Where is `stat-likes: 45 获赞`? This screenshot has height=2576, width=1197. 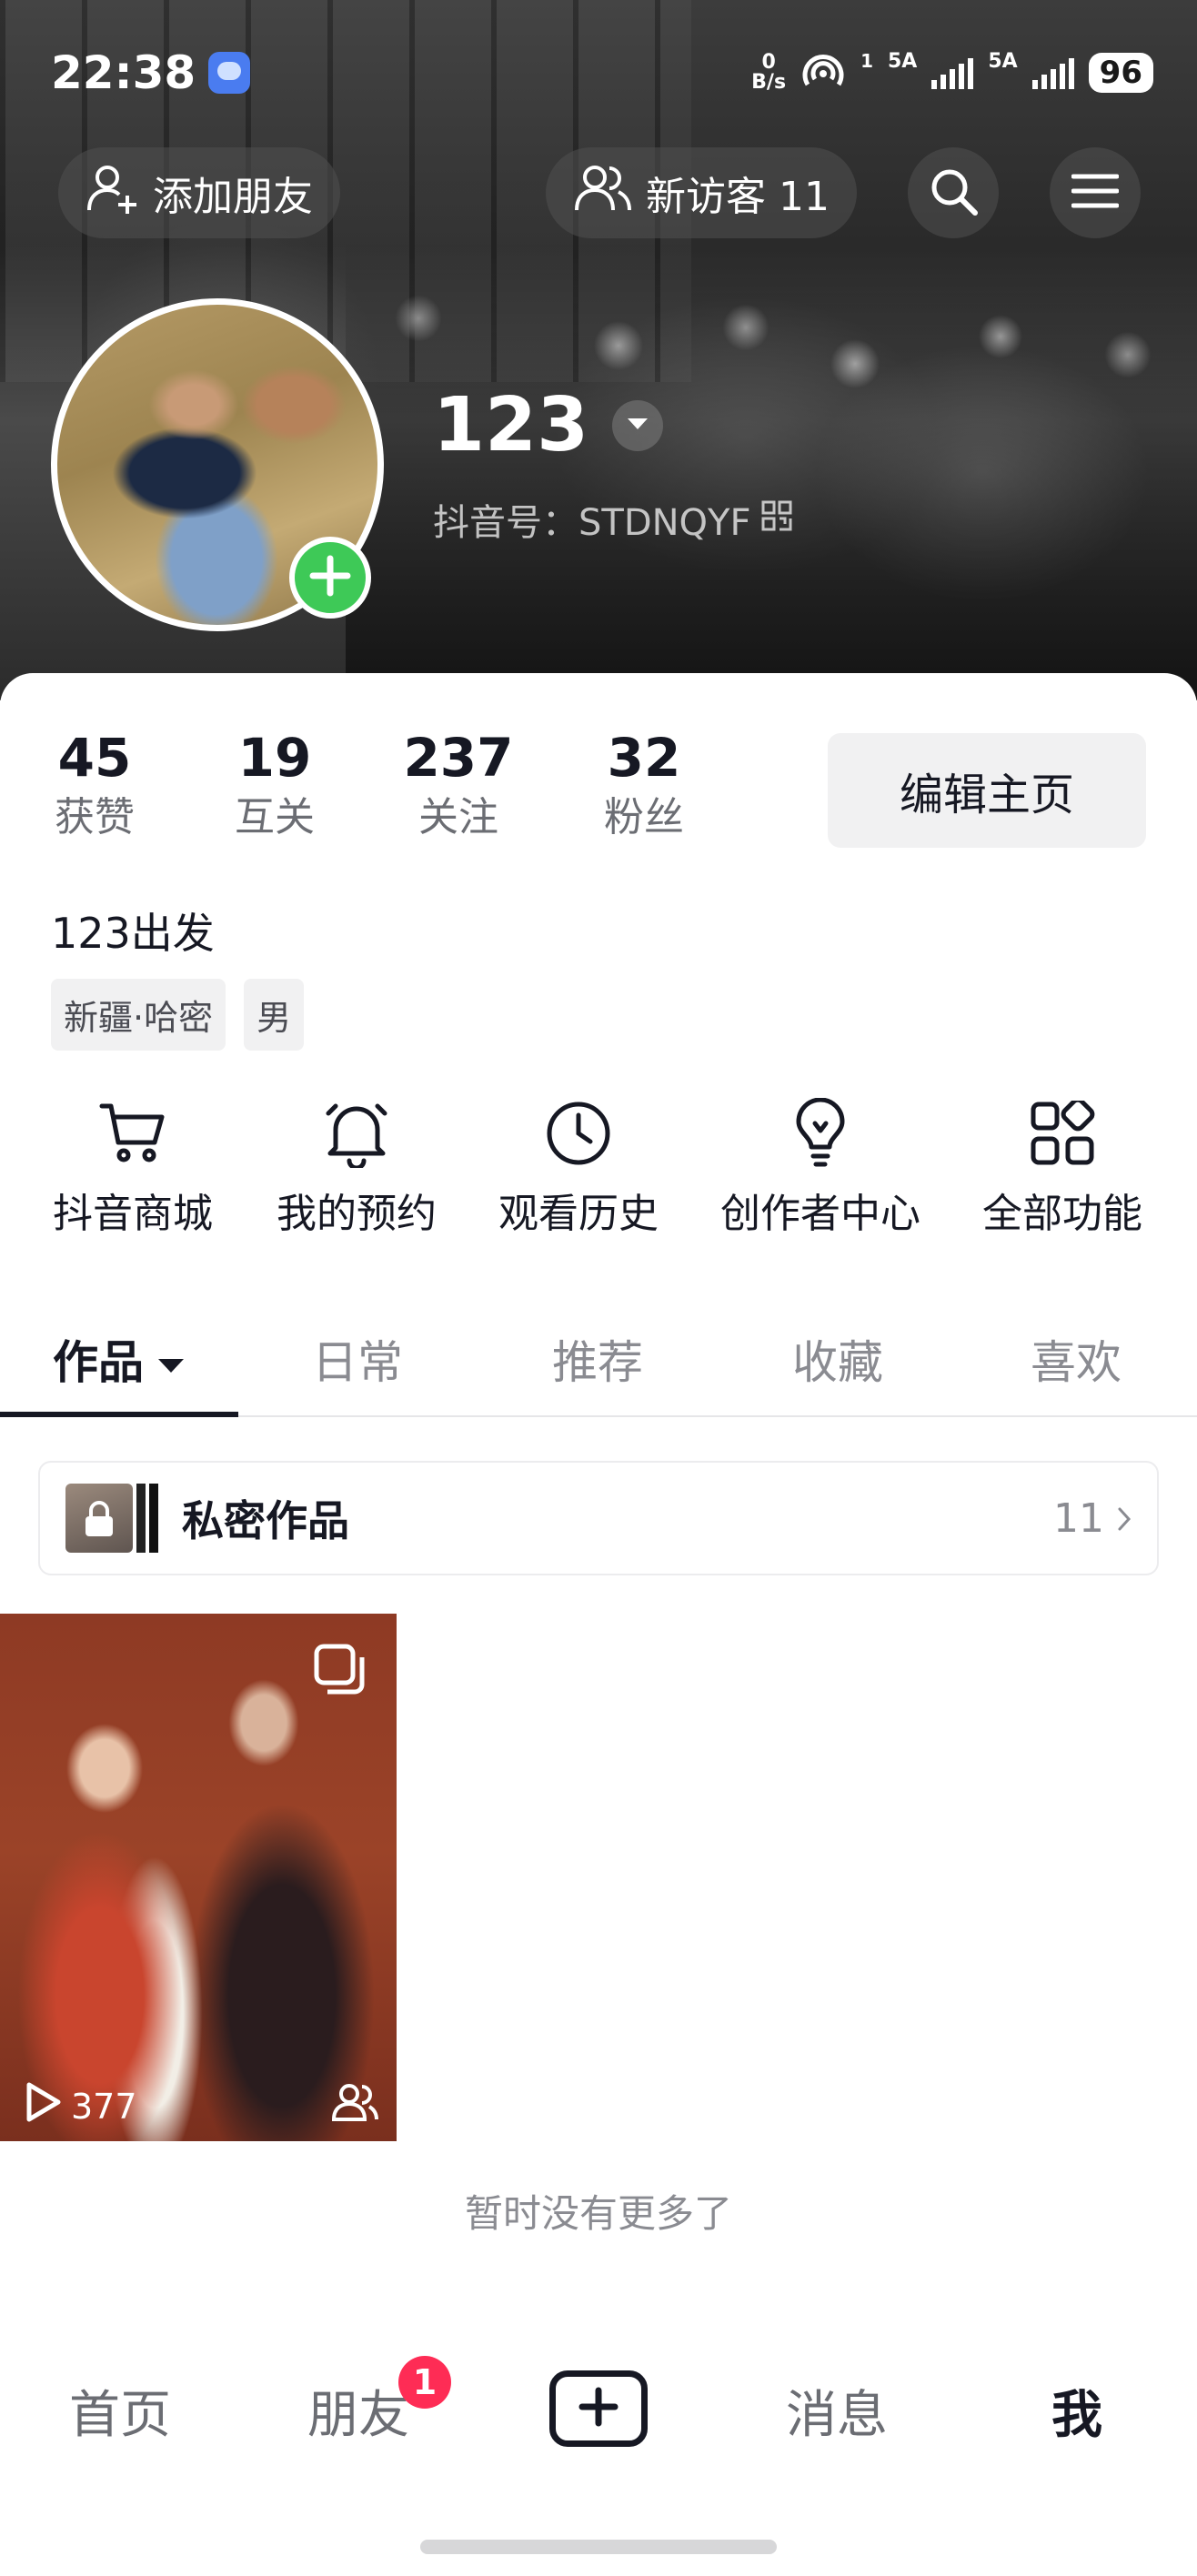
stat-likes: 45 获赞 is located at coordinates (94, 786).